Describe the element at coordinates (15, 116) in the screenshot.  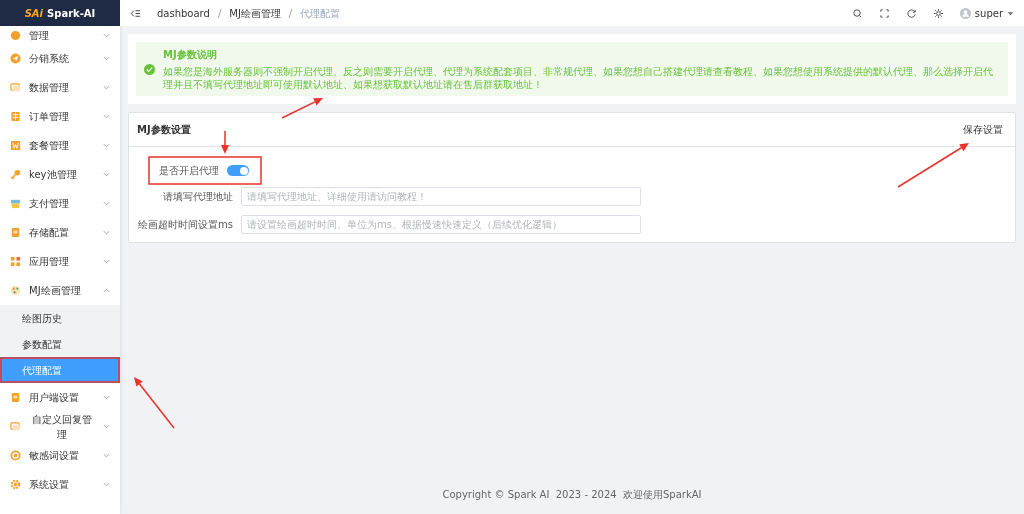
I see `grid-icon` at that location.